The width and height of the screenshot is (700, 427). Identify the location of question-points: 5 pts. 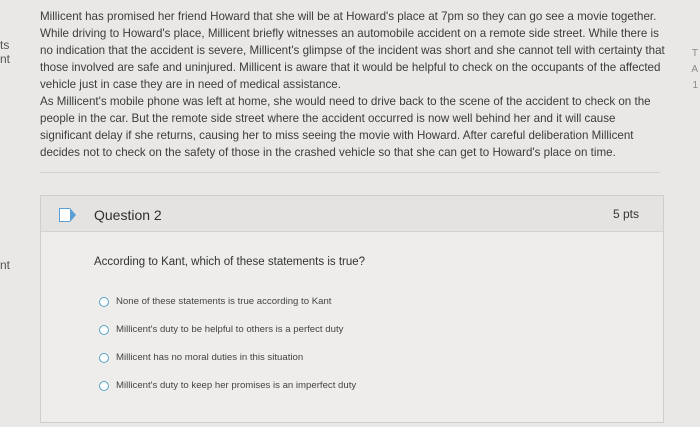
(625, 214).